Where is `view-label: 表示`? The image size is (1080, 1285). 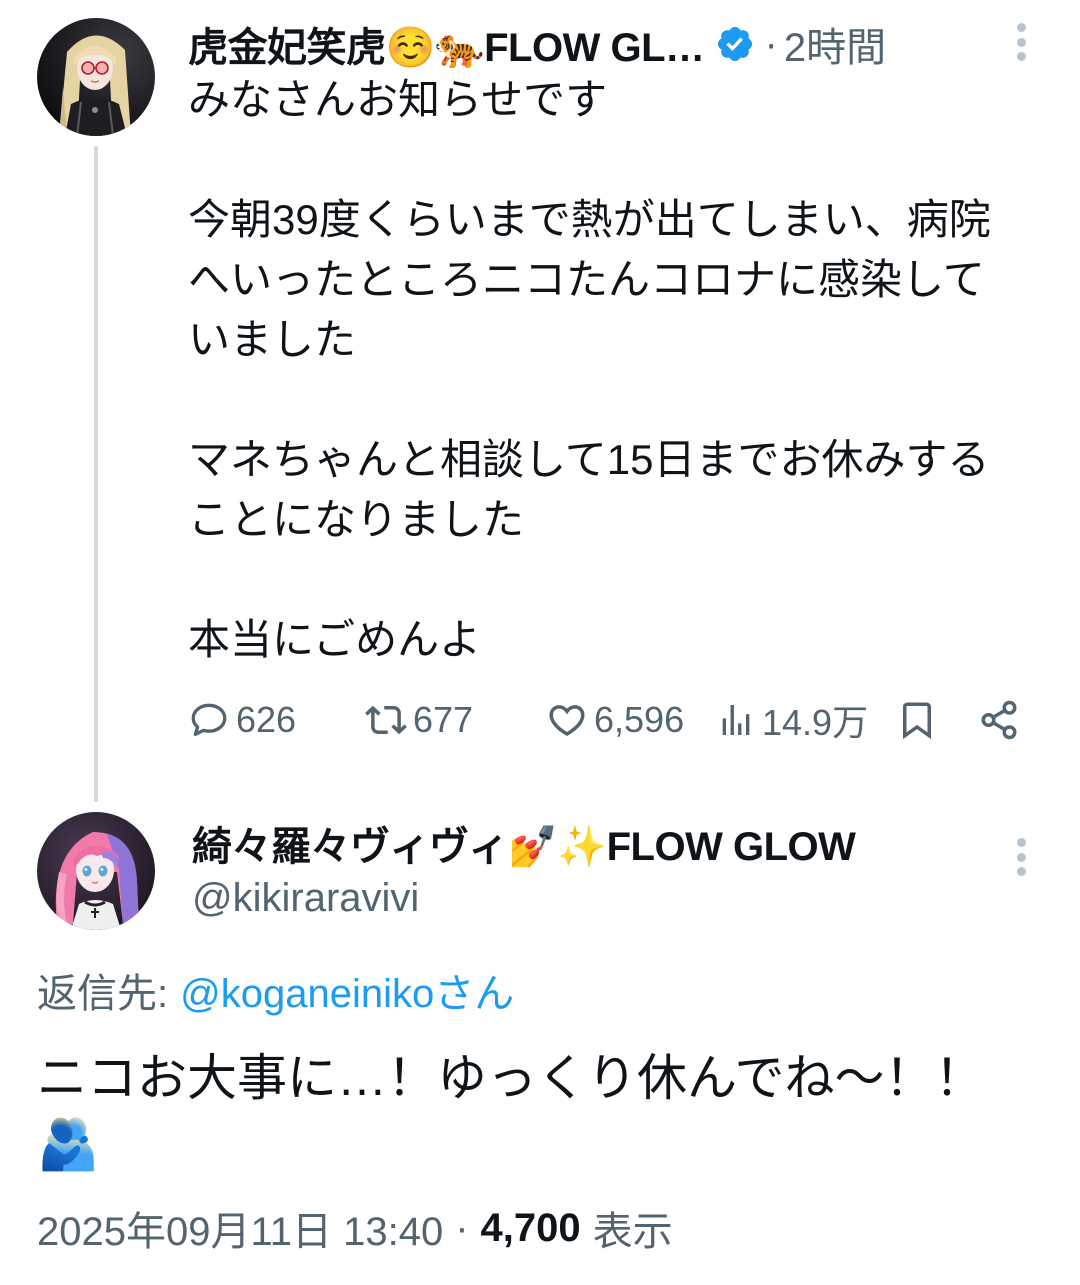 view-label: 表示 is located at coordinates (632, 1232).